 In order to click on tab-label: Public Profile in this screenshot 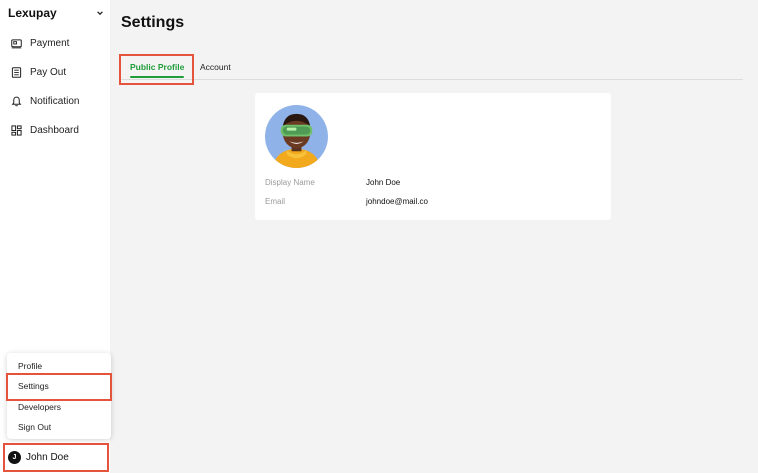, I will do `click(157, 67)`.